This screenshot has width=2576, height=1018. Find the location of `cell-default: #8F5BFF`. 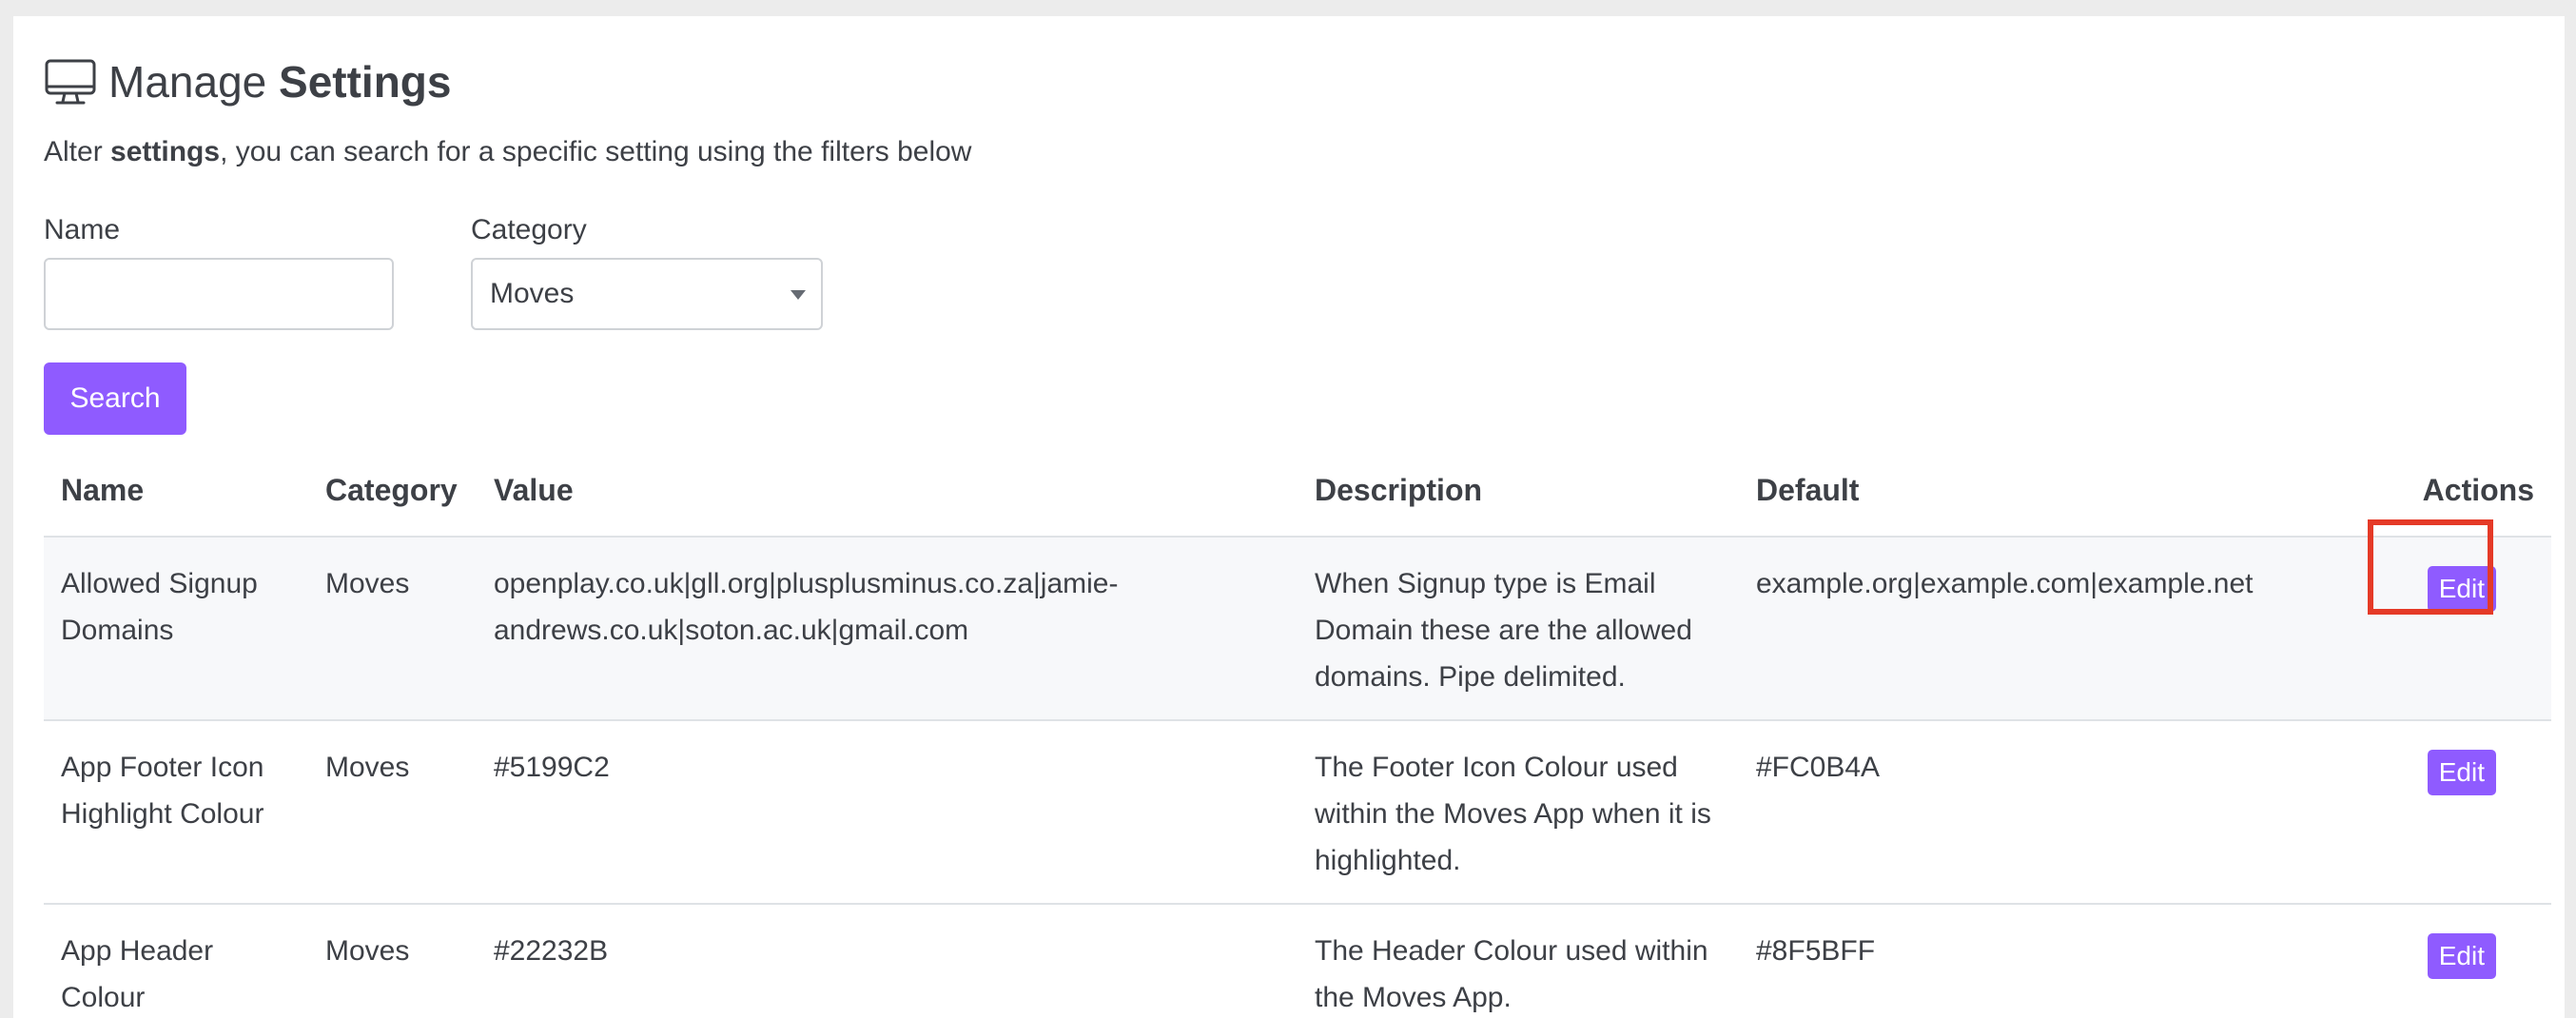

cell-default: #8F5BFF is located at coordinates (2062, 961).